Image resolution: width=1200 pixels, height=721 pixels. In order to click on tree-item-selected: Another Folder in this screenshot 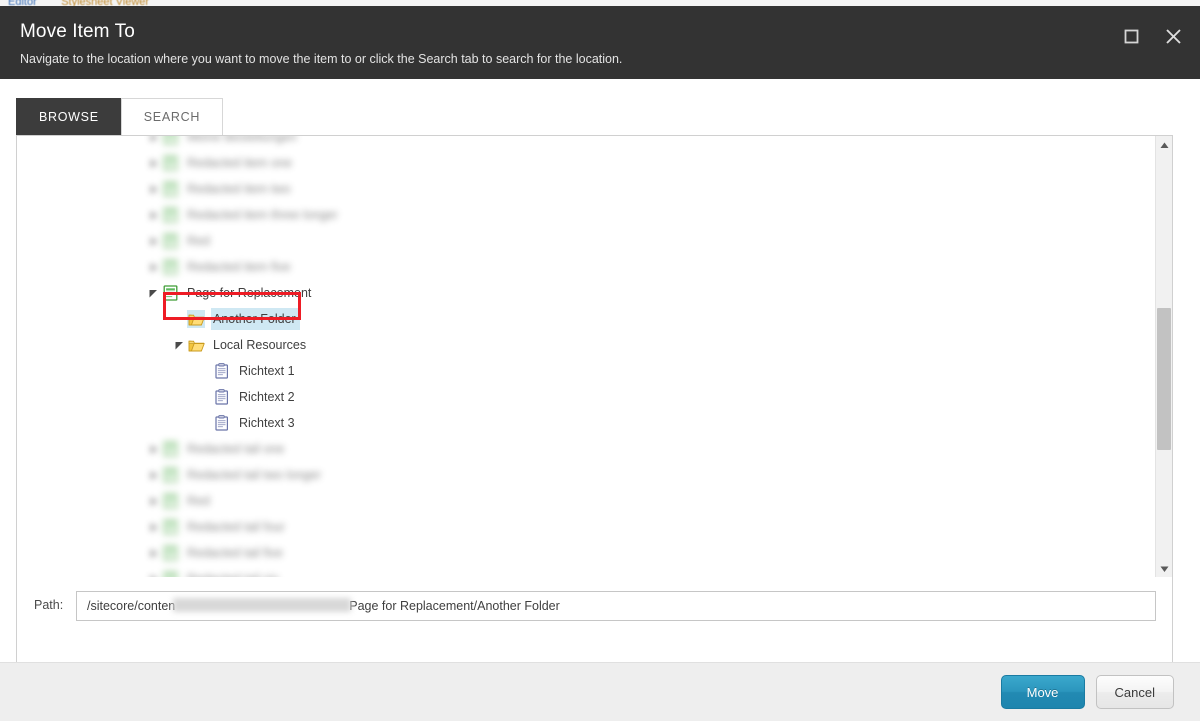, I will do `click(586, 319)`.